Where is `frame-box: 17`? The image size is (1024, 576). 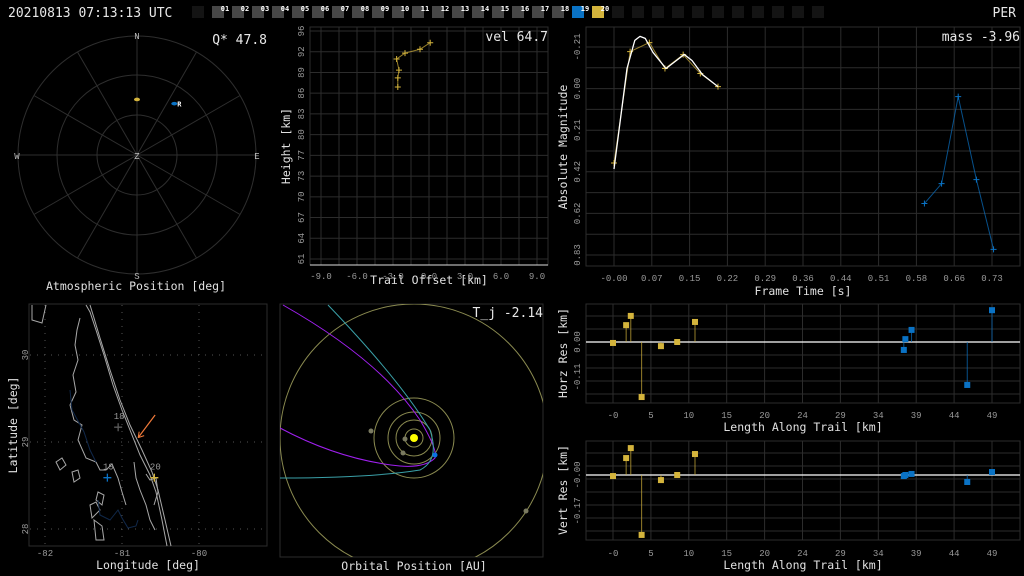
frame-box: 17 is located at coordinates (540, 11).